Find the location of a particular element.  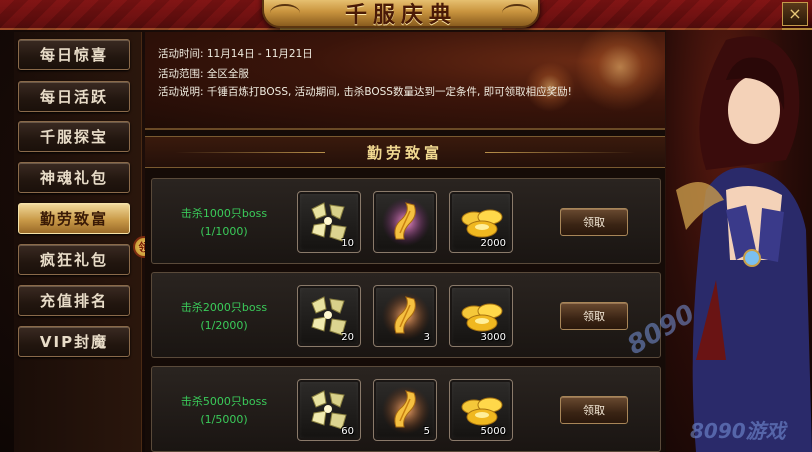

sidebar-item-treasure-hunt: 千服探宝 is located at coordinates (74, 136).